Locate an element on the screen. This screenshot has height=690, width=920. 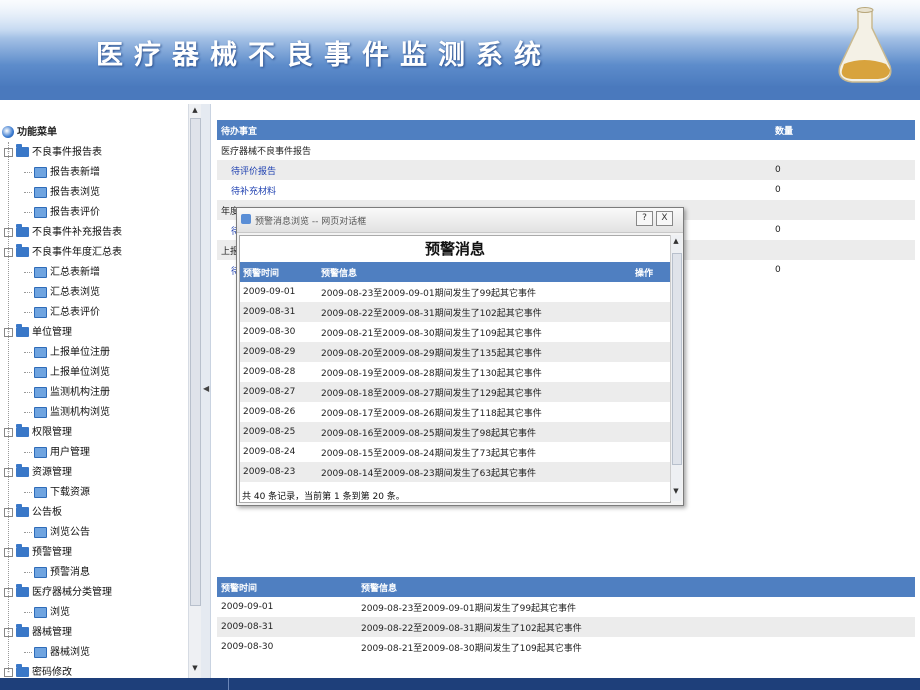
todo-task-cell: 待评价报告 is located at coordinates (494, 170).